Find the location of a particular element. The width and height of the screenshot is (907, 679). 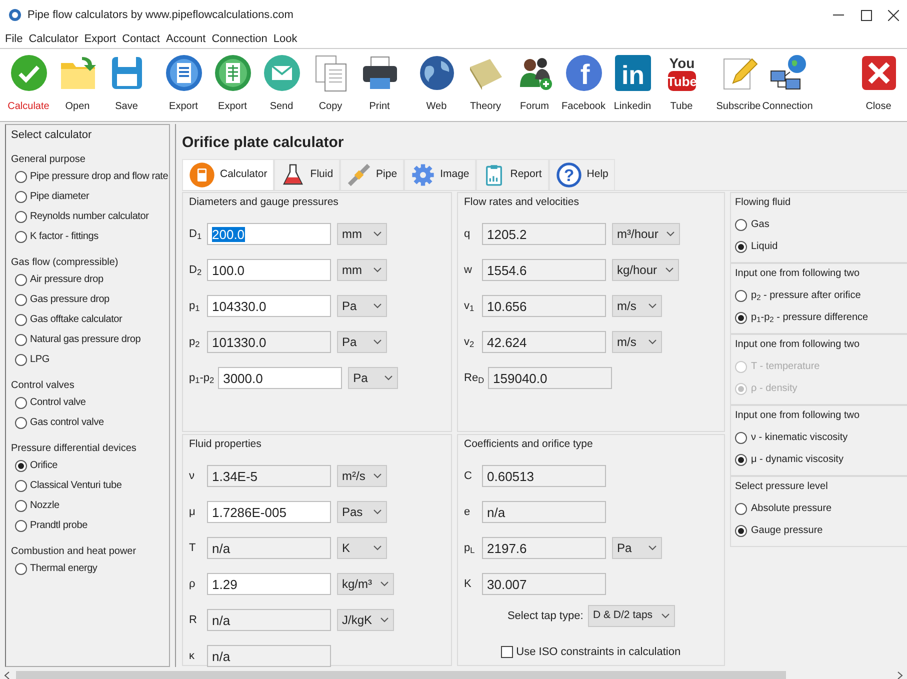

option-label: Gas offtake calculator is located at coordinates (76, 319).